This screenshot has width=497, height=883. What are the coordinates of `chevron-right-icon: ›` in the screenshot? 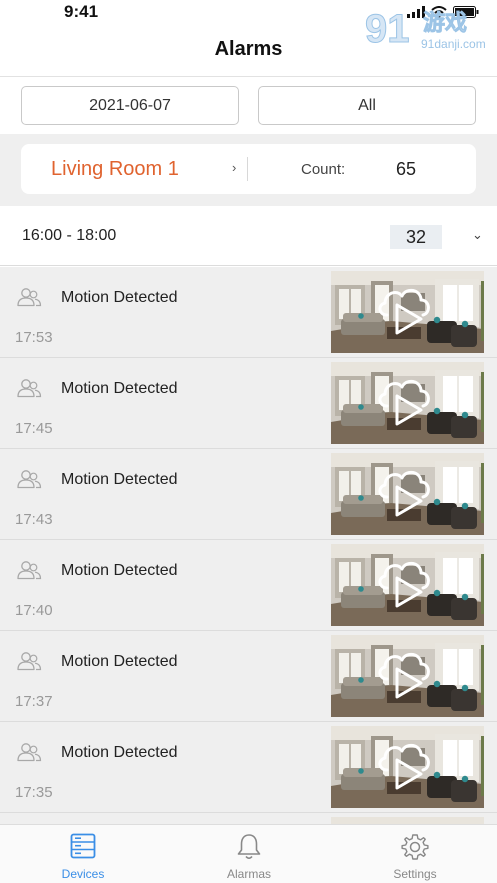 It's located at (234, 167).